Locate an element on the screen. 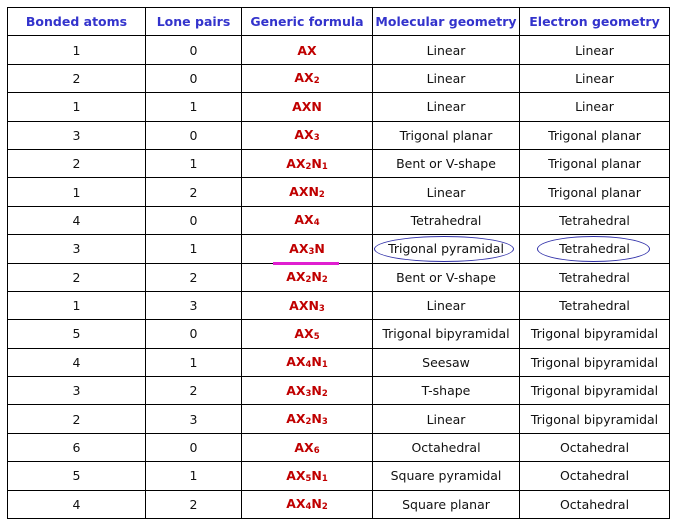  molecular-geometry-text: Tetrahedral is located at coordinates (446, 220).